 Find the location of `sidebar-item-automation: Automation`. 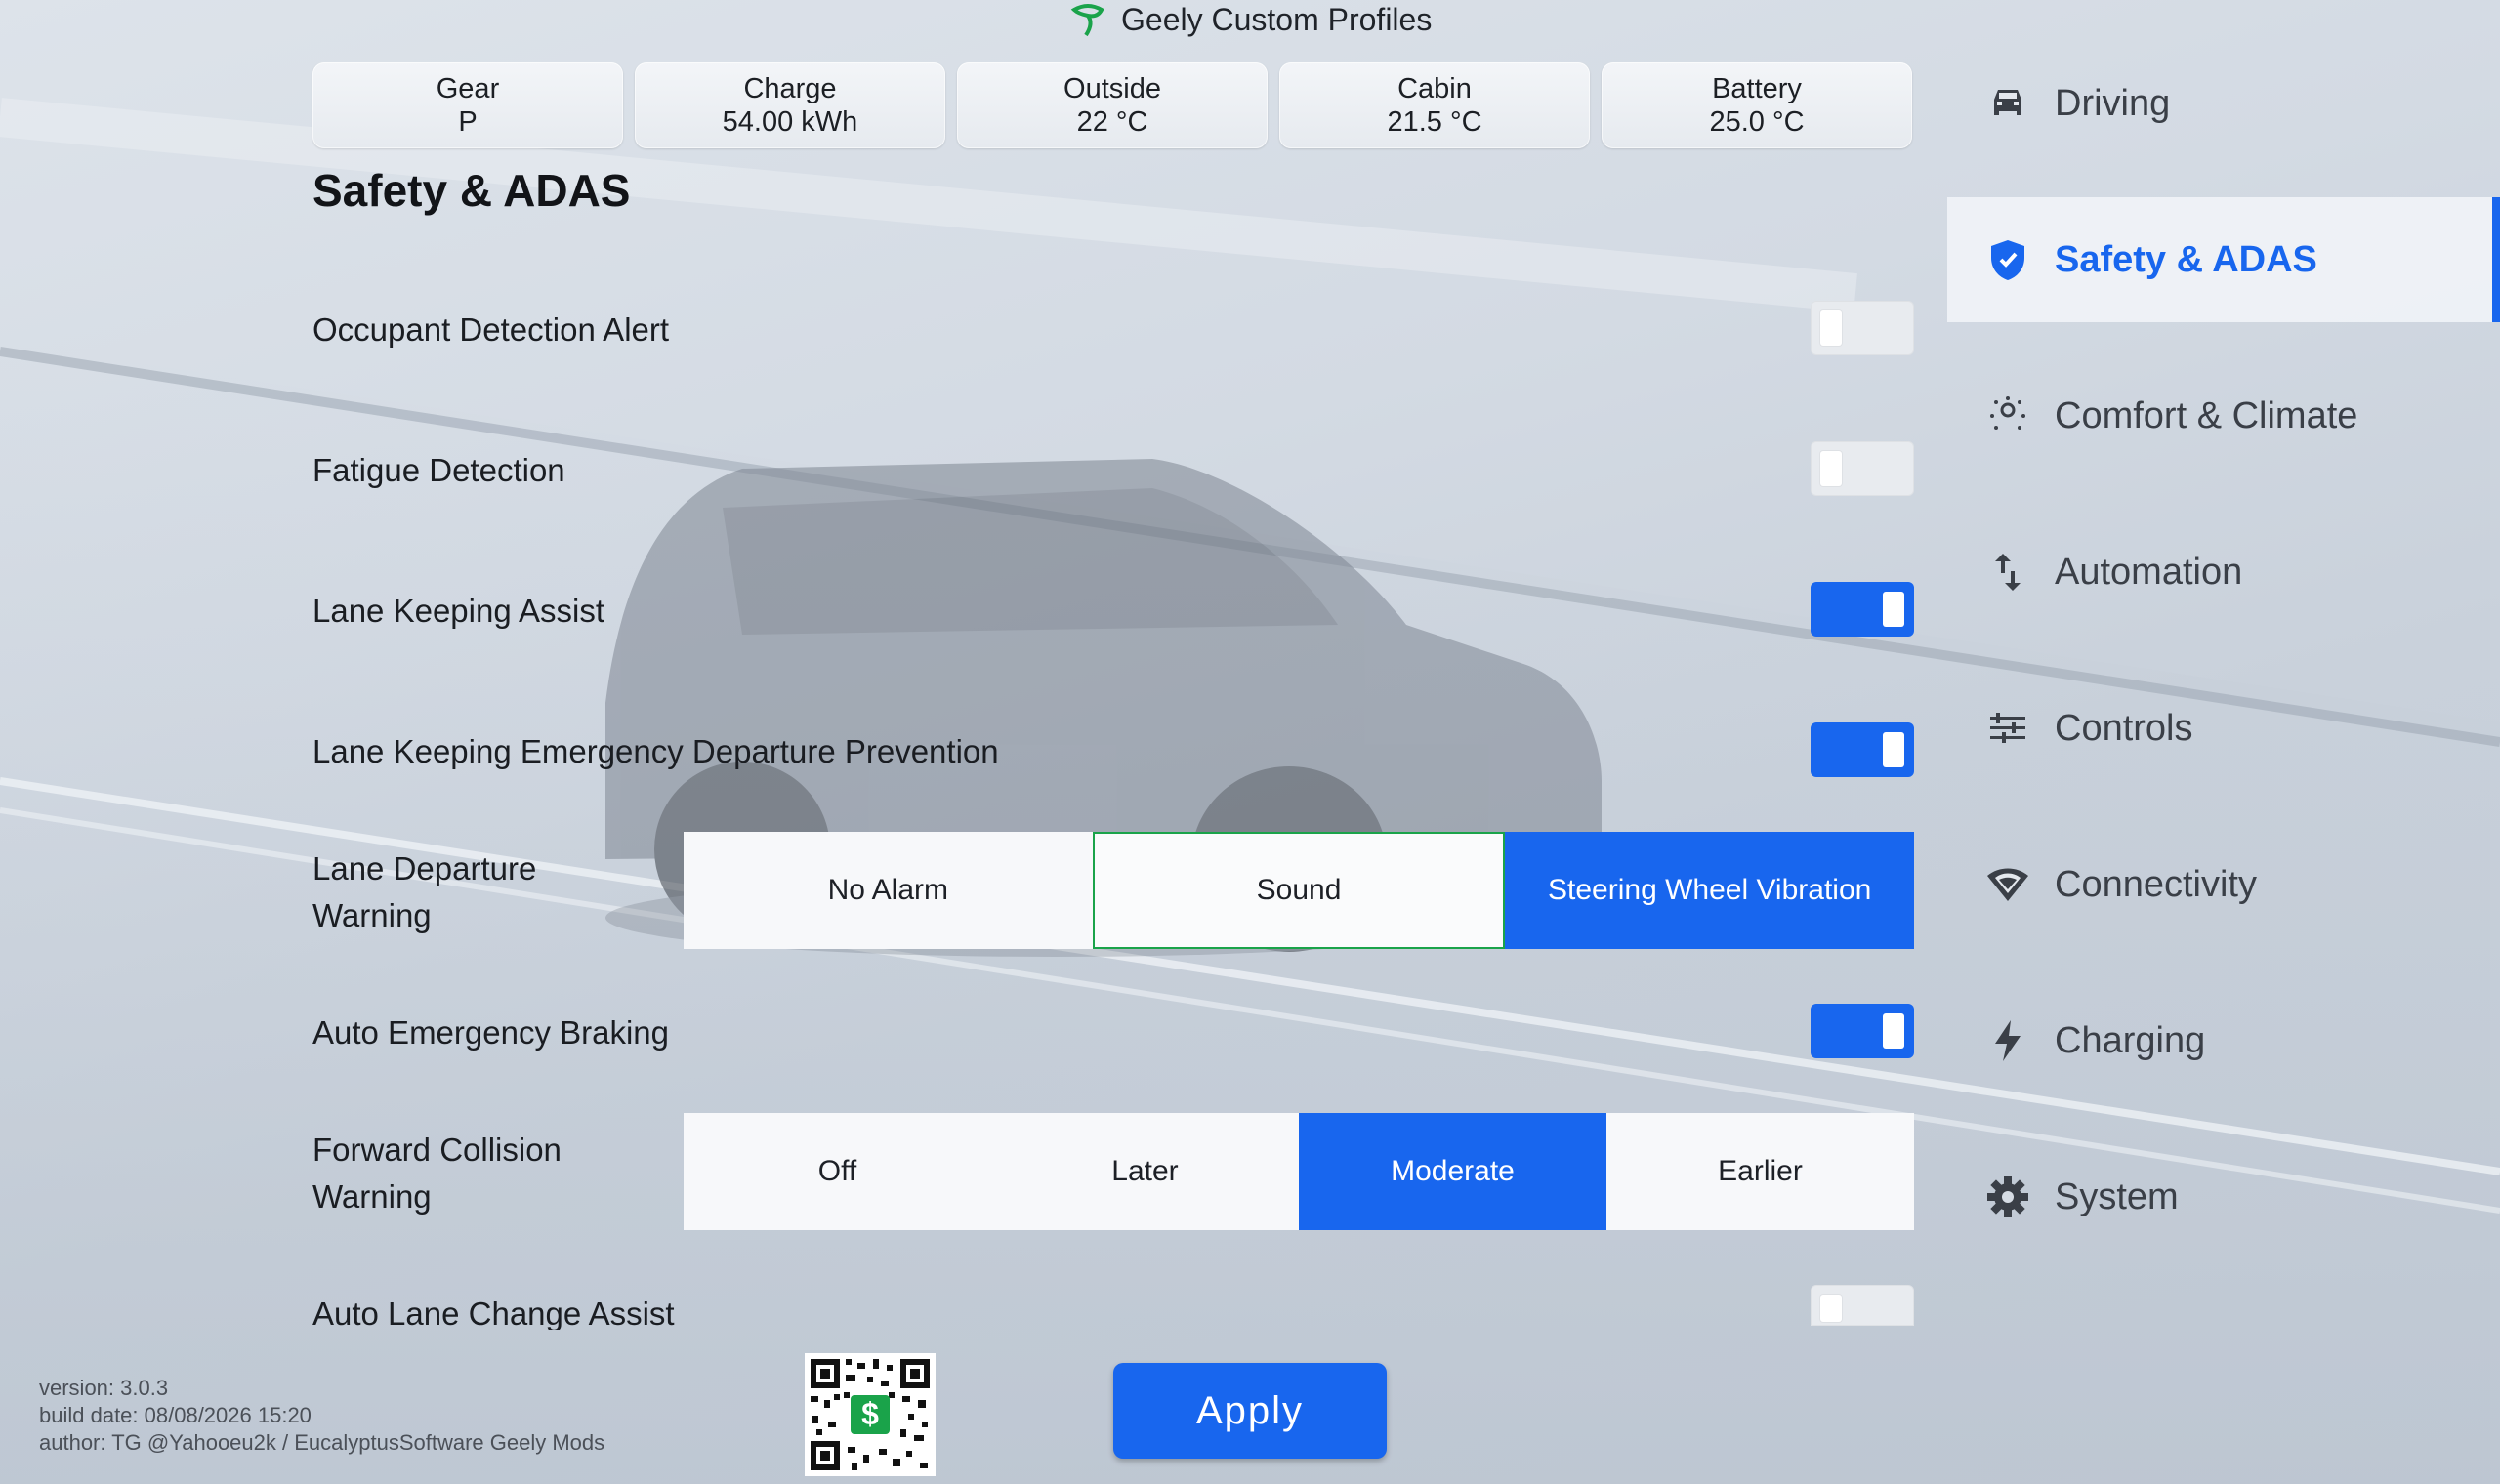

sidebar-item-automation: Automation is located at coordinates (2223, 573).